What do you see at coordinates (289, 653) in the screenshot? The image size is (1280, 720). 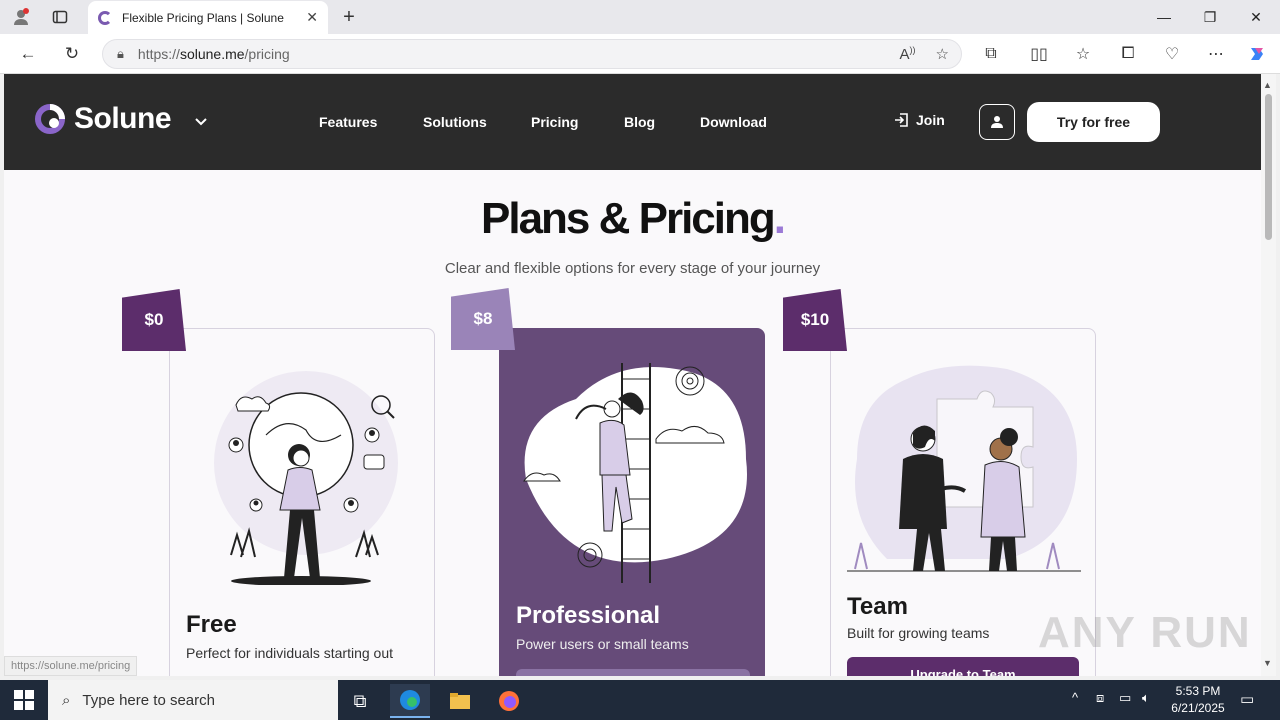 I see `plan-desc-free: Perfect for individuals starting out` at bounding box center [289, 653].